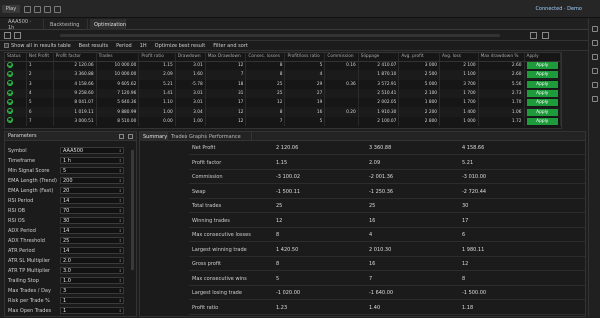  I want to click on parameter-name: Timeframe, so click(22, 160).